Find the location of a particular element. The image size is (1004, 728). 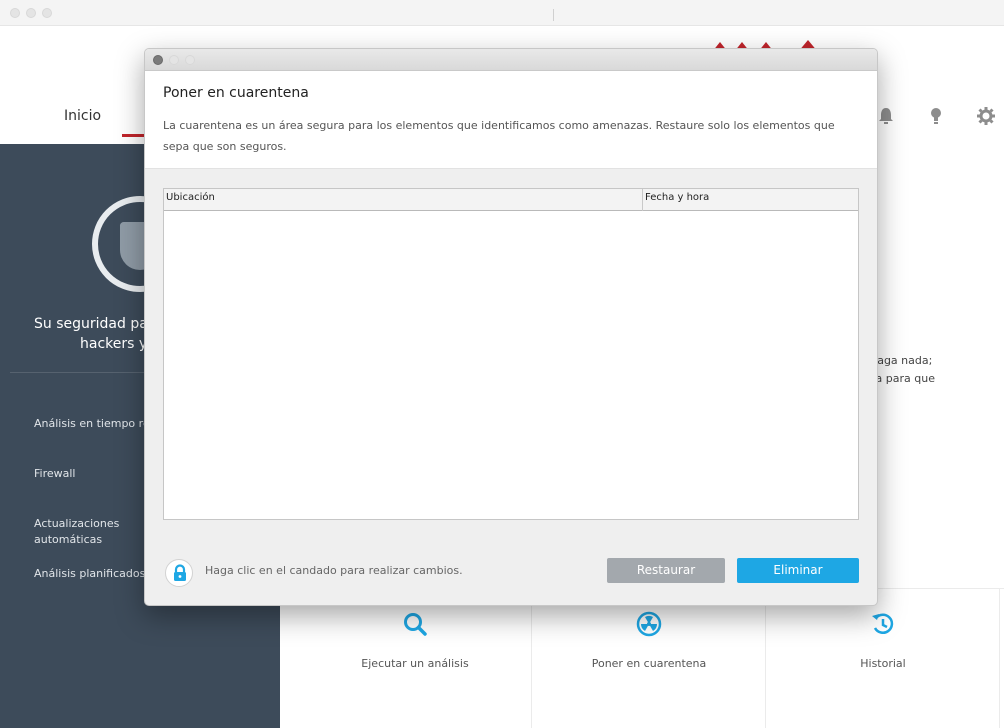

minimize-window-button is located at coordinates (31, 13).